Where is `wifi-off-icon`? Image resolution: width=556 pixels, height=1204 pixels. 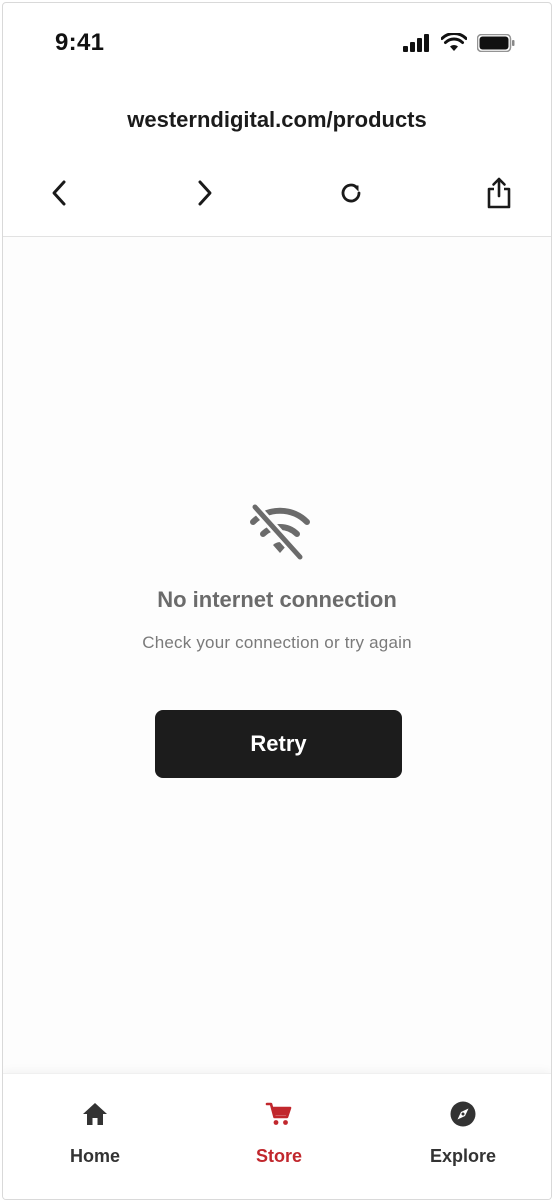 wifi-off-icon is located at coordinates (280, 531).